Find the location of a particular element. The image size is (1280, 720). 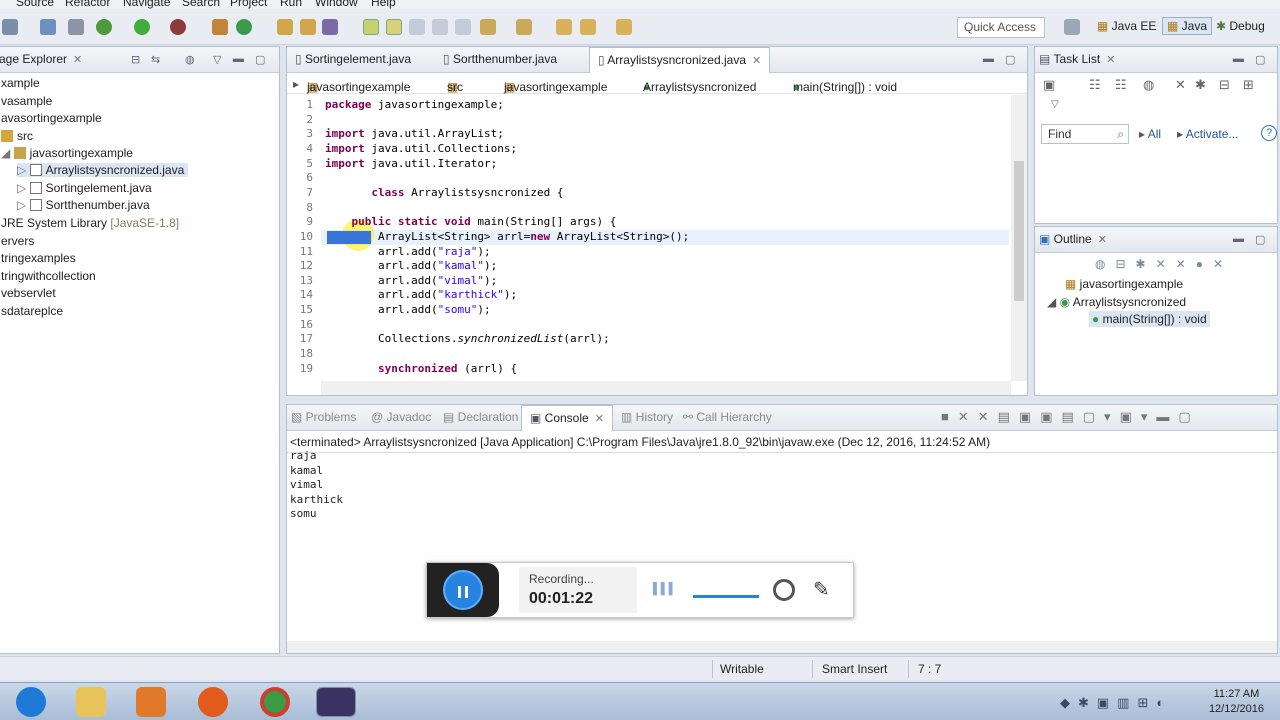

horizontal-scrollbar is located at coordinates (666, 388).